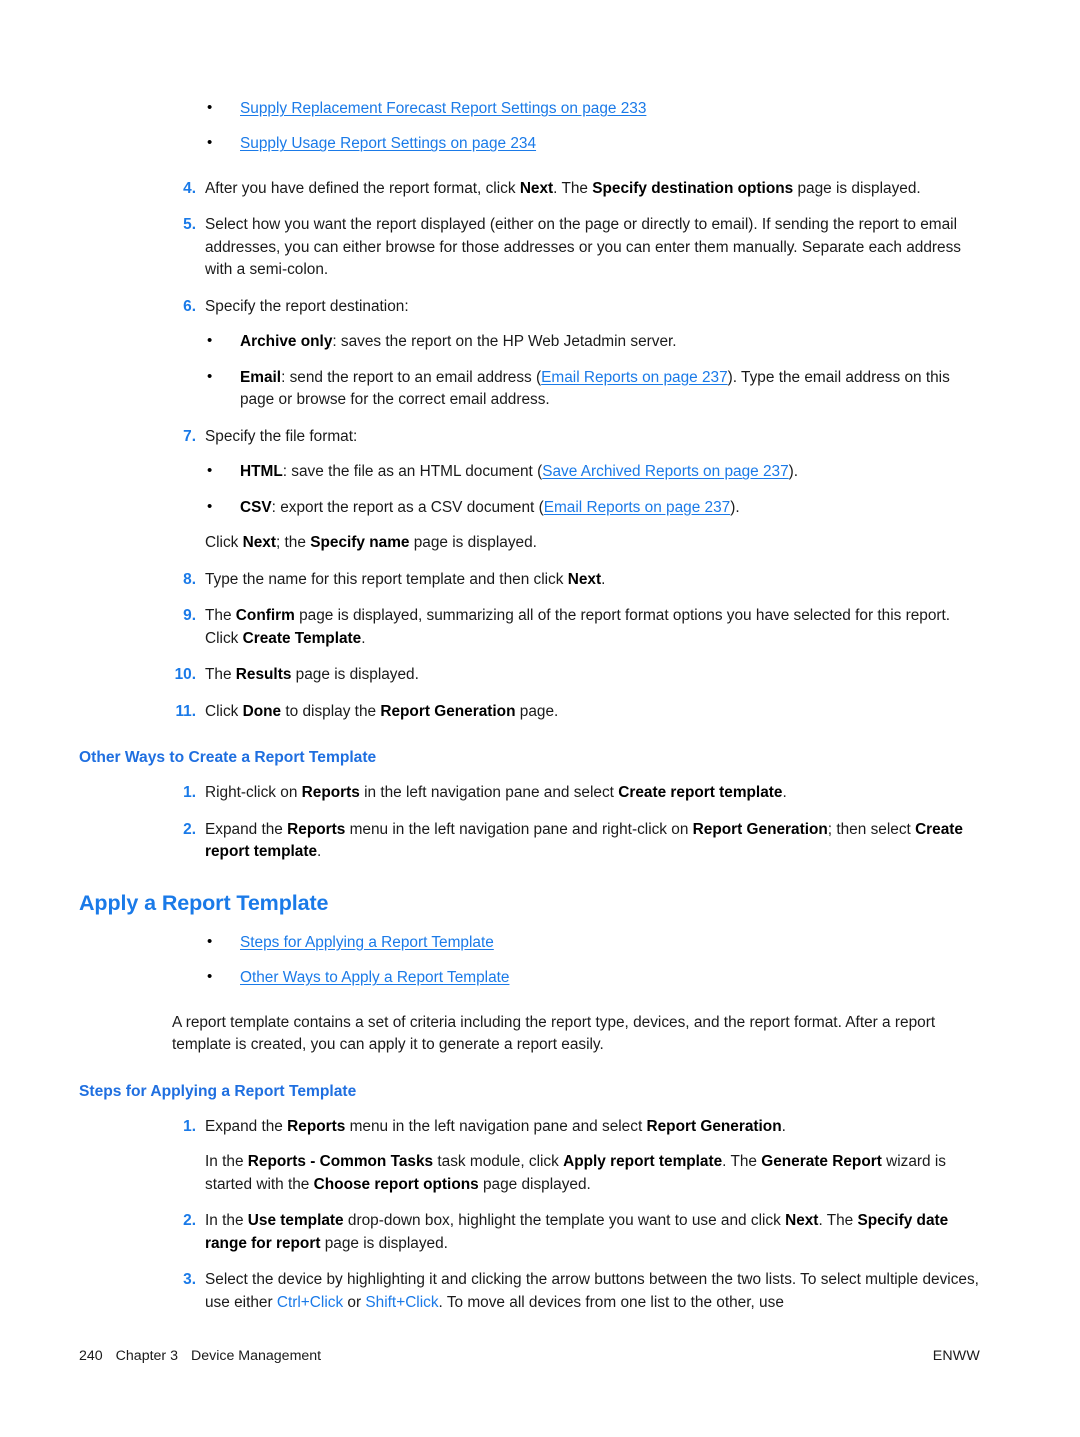 The width and height of the screenshot is (1080, 1437). I want to click on step-number: 3., so click(189, 1280).